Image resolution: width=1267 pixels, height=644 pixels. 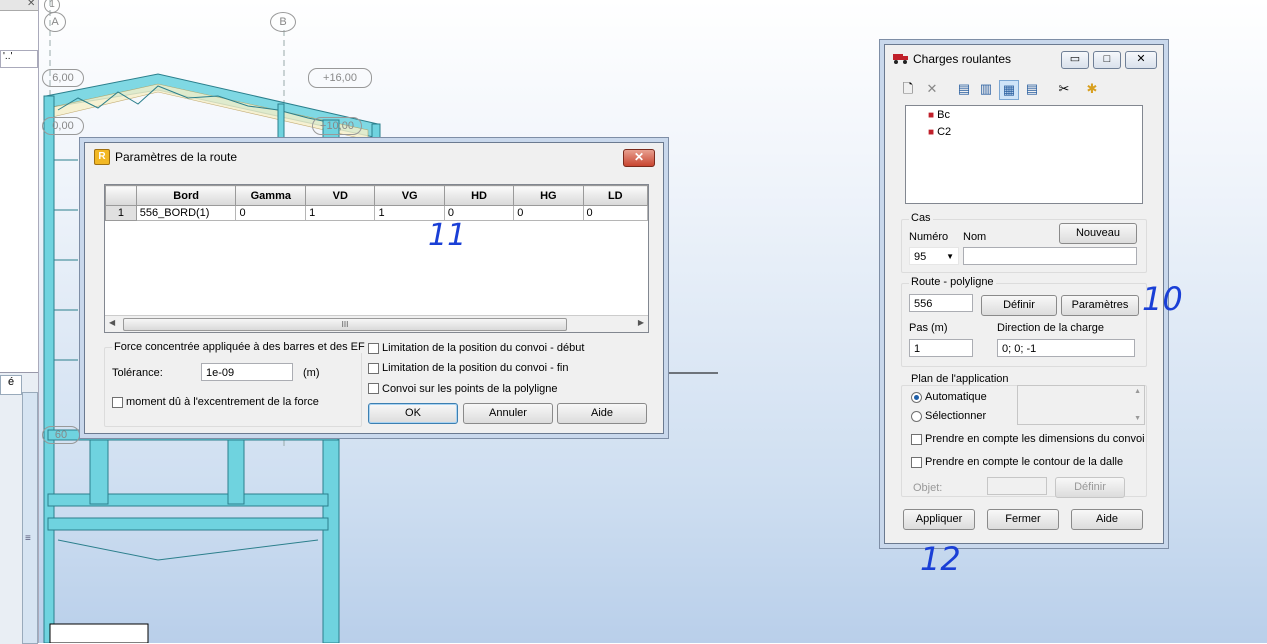 I want to click on grid-horizontal-scrollbar: ◀ III ▶, so click(x=376, y=323).